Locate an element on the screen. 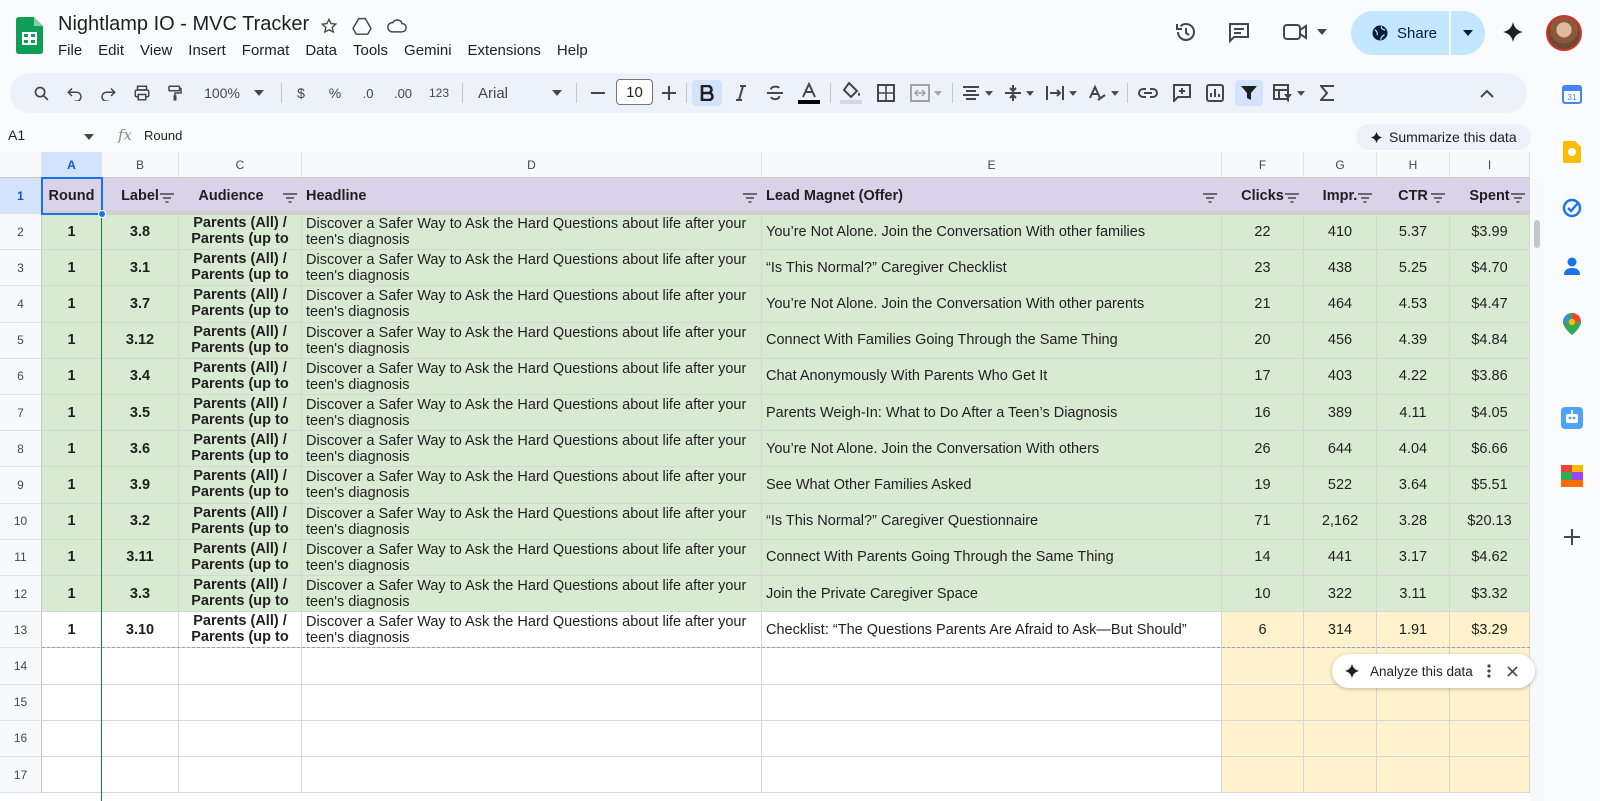 The width and height of the screenshot is (1600, 801). search-menus-icon is located at coordinates (41, 93).